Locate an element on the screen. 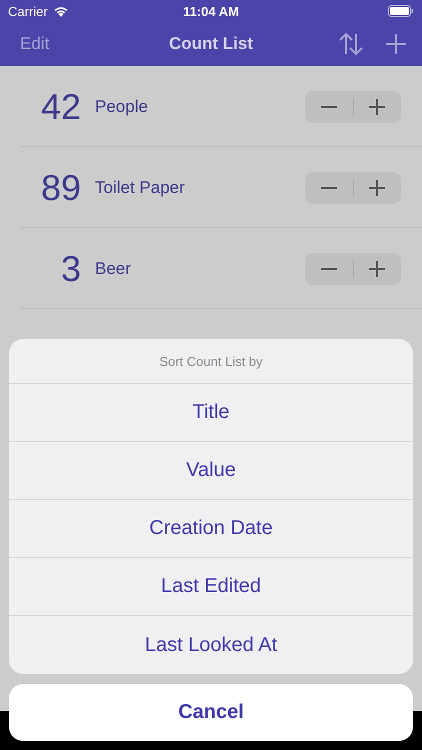  sort-option: Last Looked At is located at coordinates (211, 645).